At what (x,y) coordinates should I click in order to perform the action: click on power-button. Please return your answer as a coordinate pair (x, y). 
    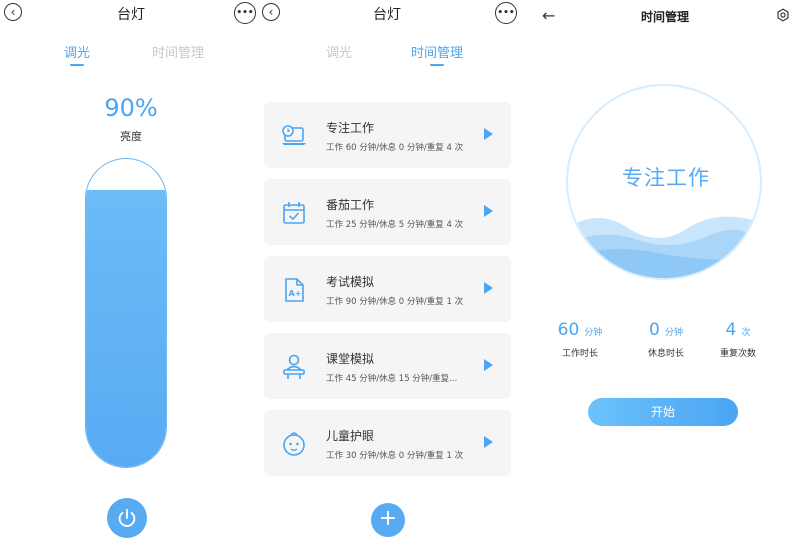
    Looking at the image, I should click on (127, 518).